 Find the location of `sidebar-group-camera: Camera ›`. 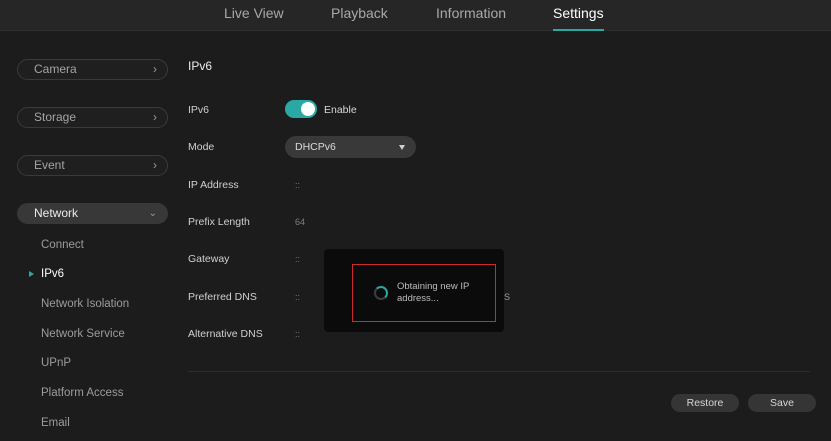

sidebar-group-camera: Camera › is located at coordinates (92, 69).